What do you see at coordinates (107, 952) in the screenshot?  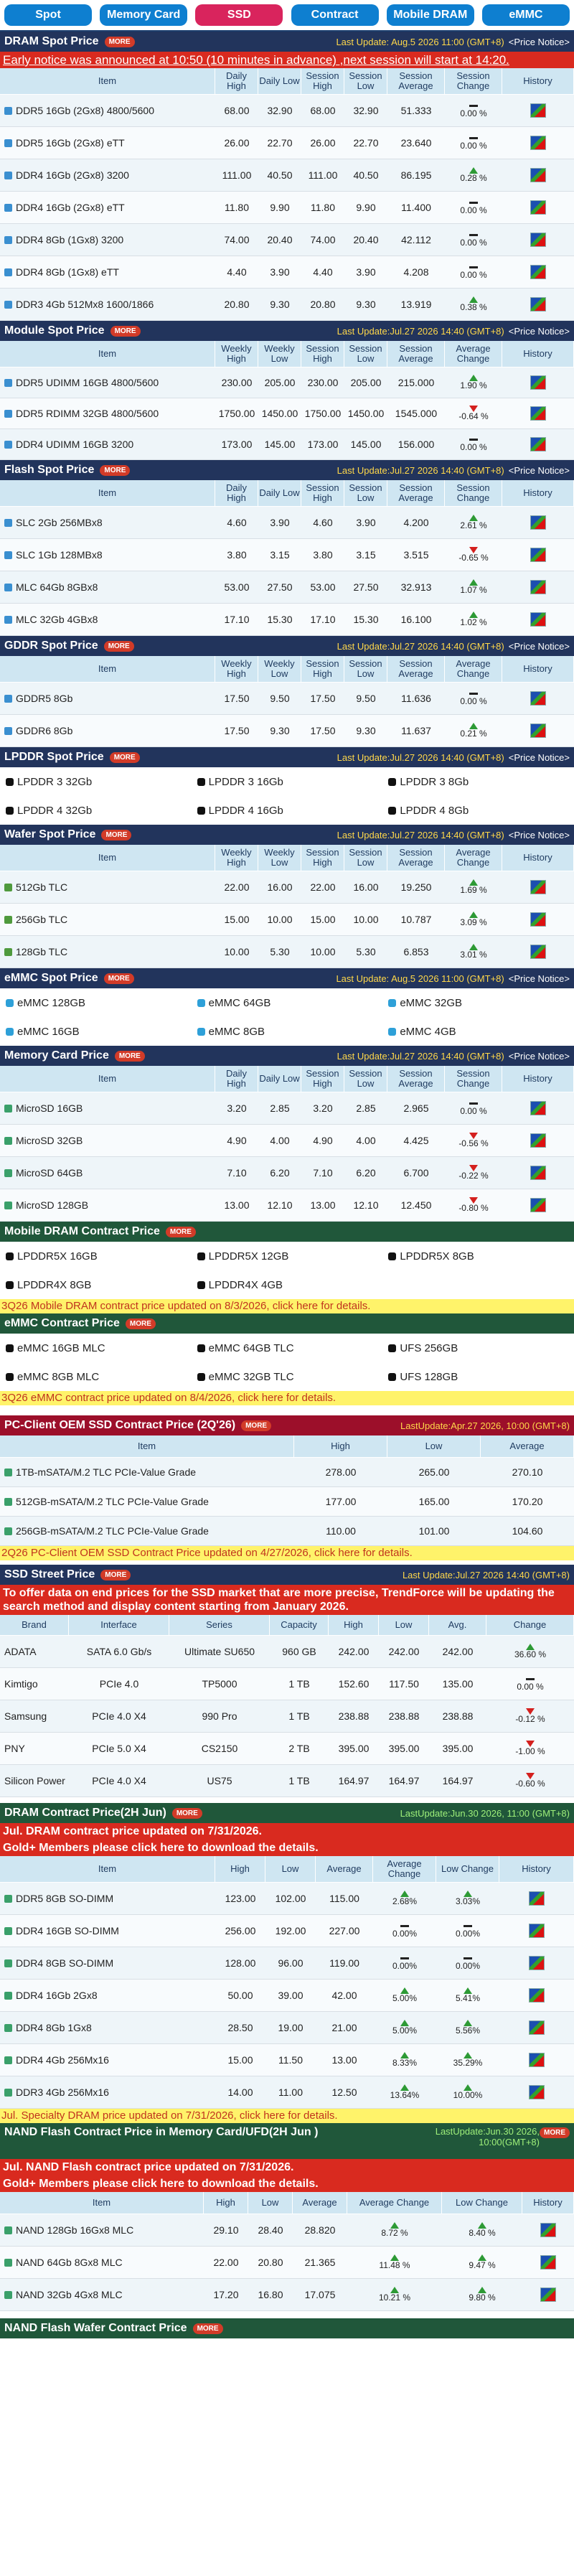 I see `table-row-item: 128Gb TLC` at bounding box center [107, 952].